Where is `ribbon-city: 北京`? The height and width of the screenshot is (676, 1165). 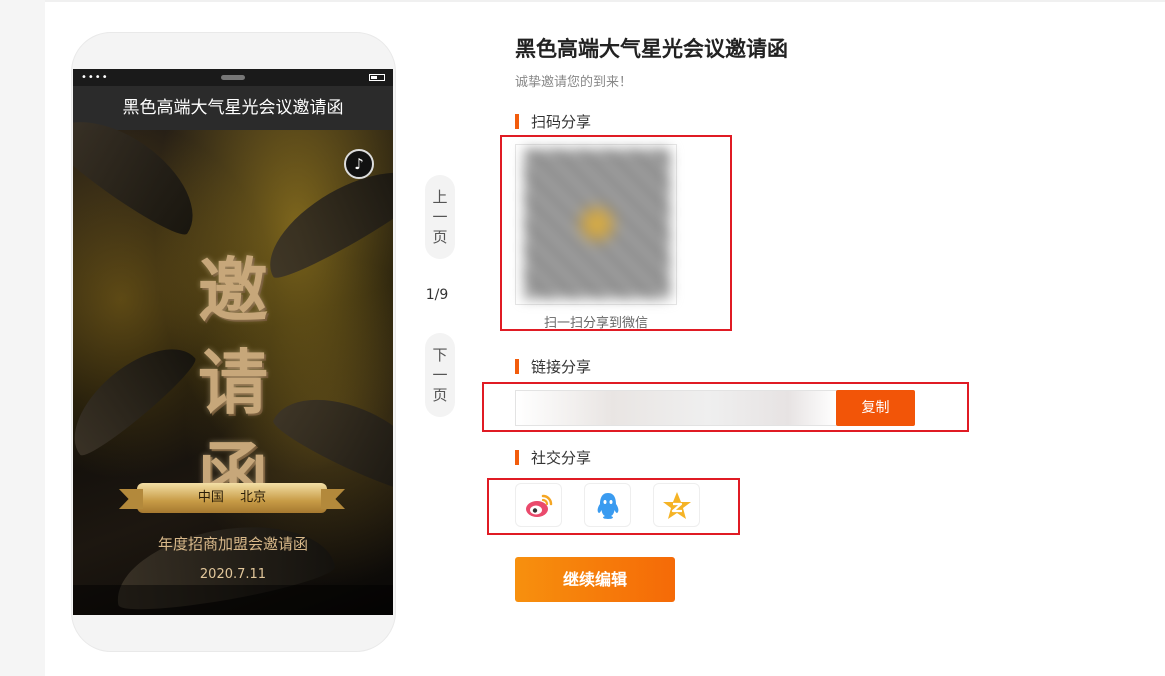
ribbon-city: 北京 is located at coordinates (253, 497).